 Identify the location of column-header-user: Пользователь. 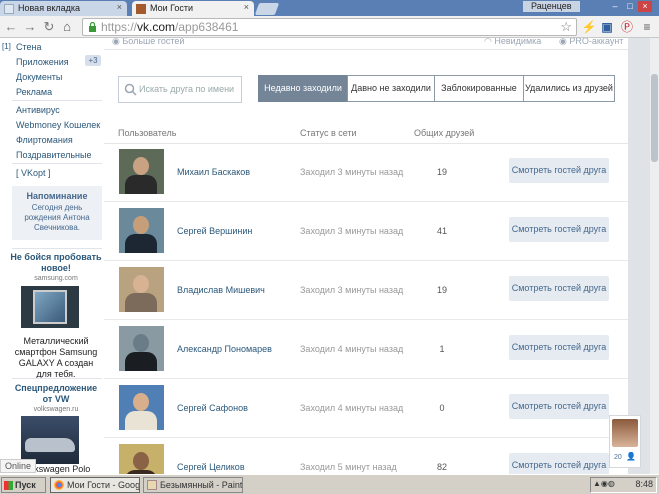
(147, 133).